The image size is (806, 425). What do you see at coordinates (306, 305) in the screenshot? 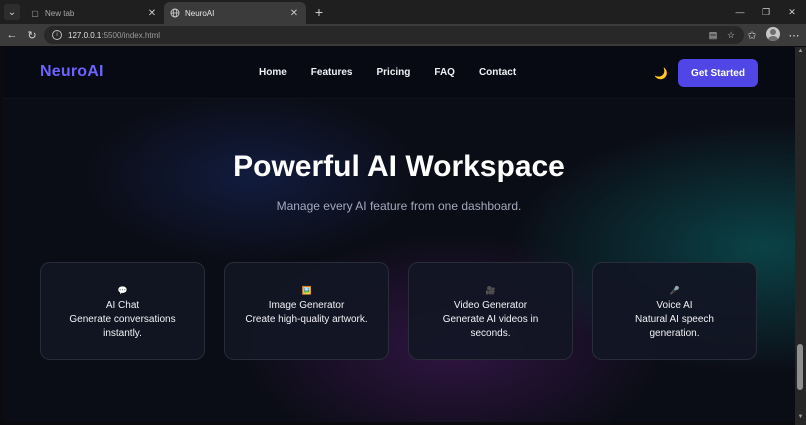
I see `feature-title: Image Generator` at bounding box center [306, 305].